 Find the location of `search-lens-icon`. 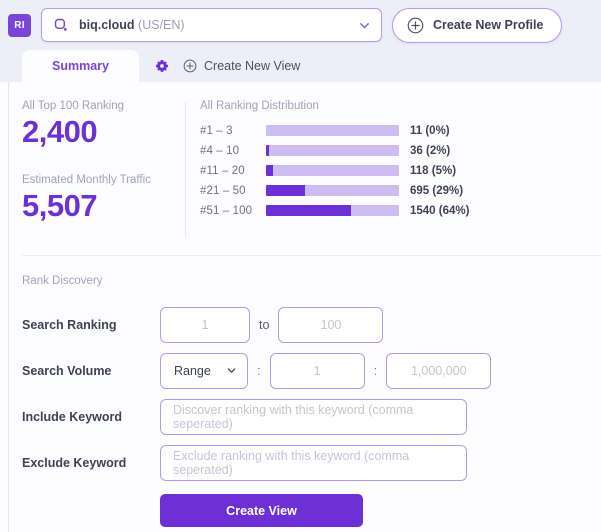

search-lens-icon is located at coordinates (60, 24).